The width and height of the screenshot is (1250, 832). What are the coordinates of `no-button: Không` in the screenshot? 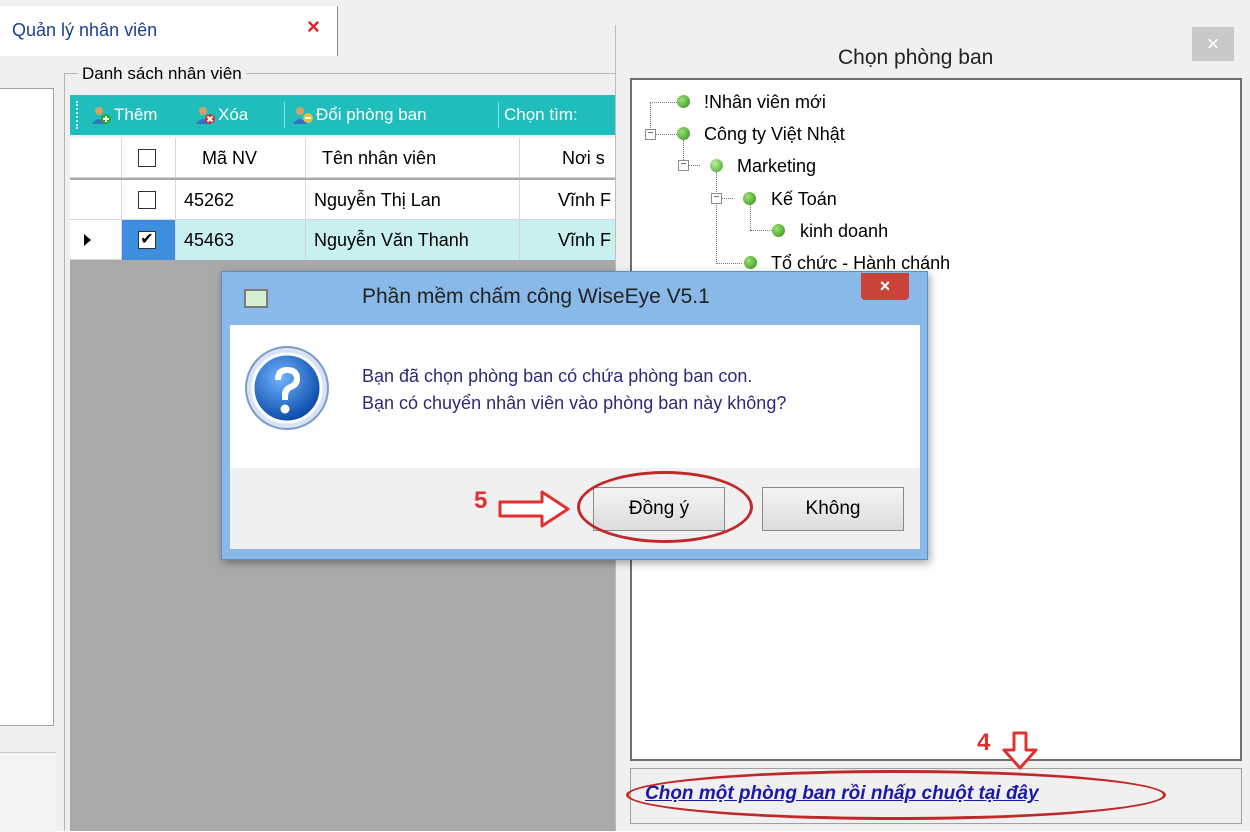 It's located at (833, 509).